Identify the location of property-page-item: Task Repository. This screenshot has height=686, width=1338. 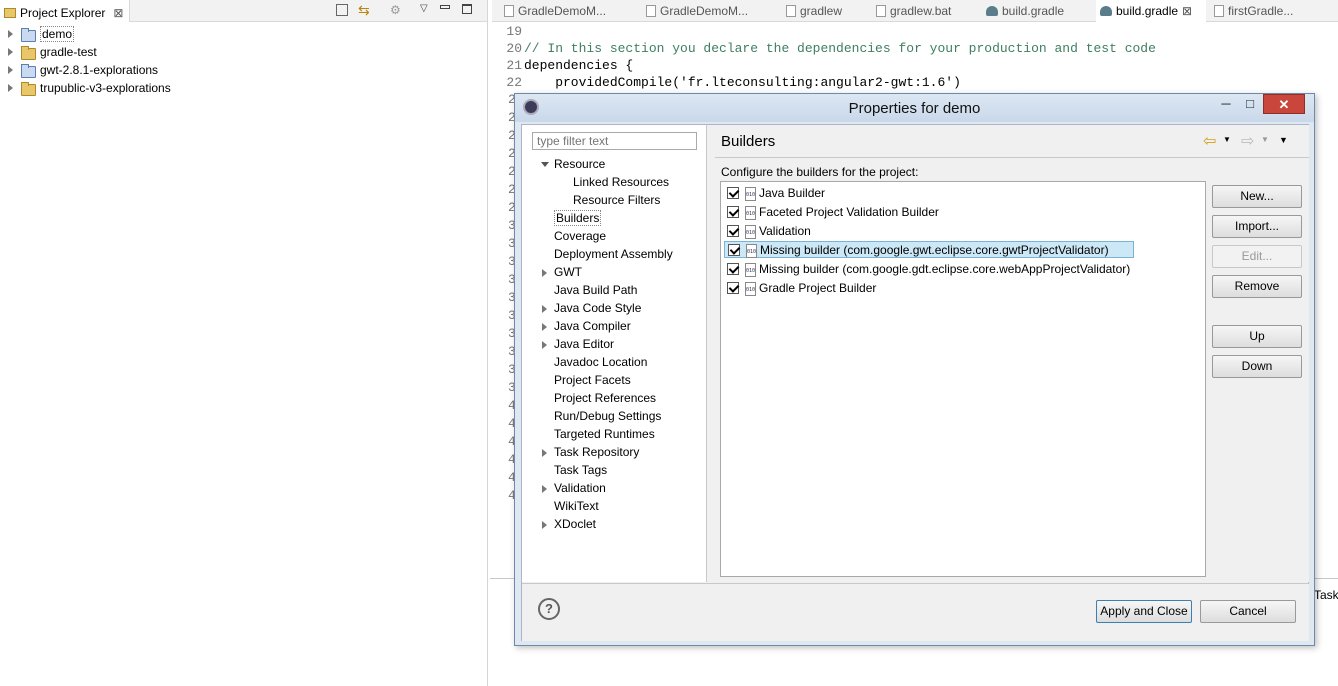
(590, 452).